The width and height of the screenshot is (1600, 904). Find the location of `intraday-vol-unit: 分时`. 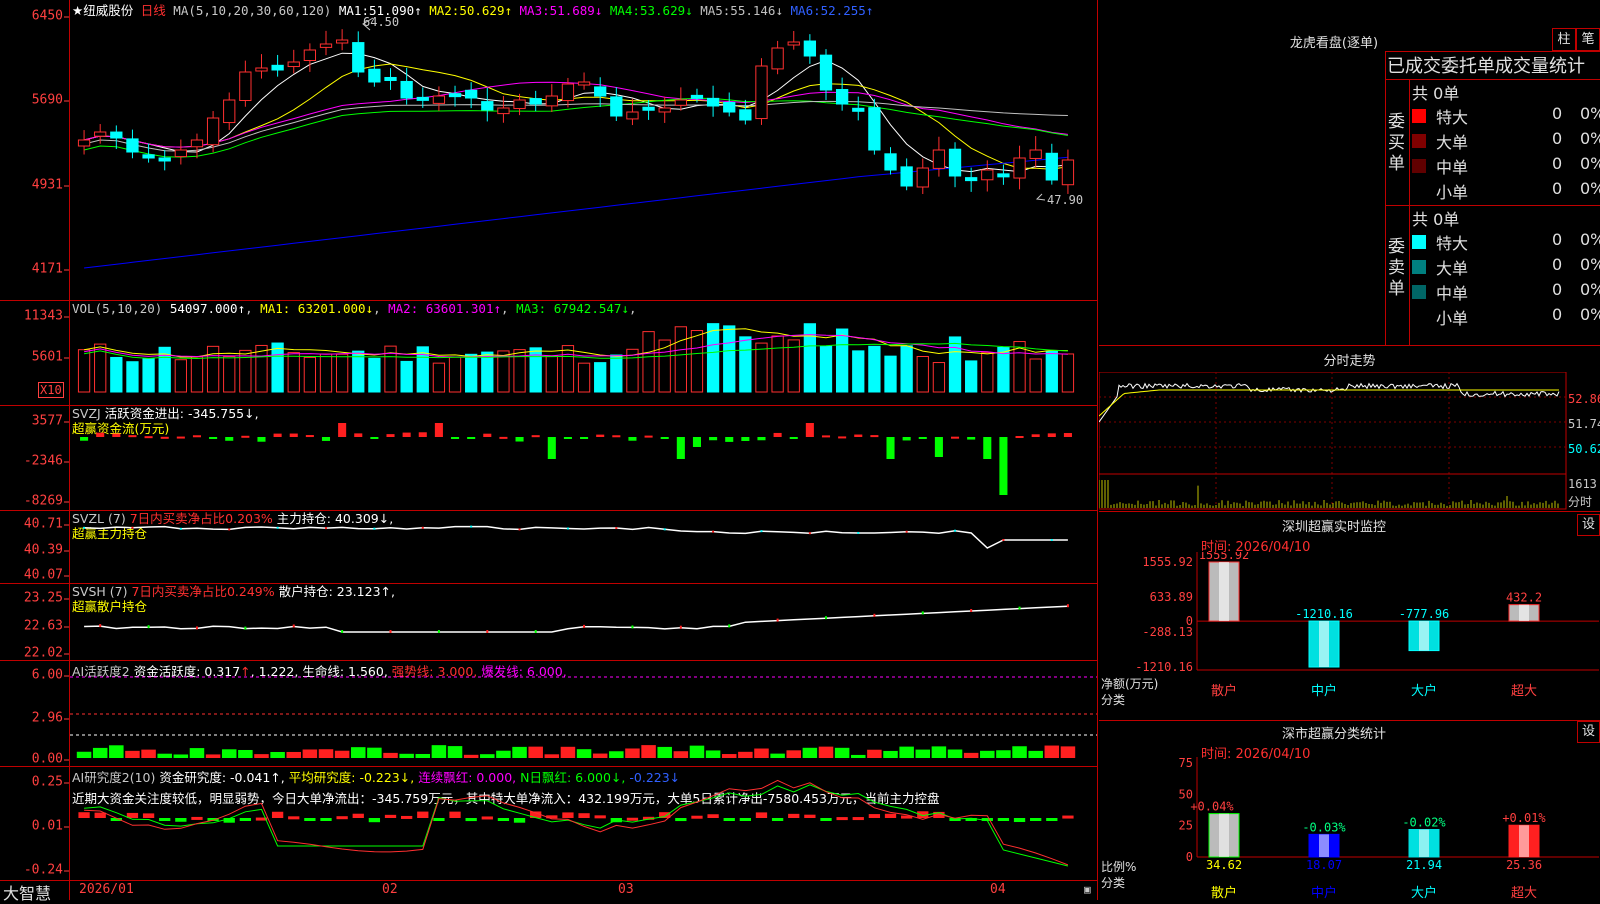

intraday-vol-unit: 分时 is located at coordinates (1580, 502).